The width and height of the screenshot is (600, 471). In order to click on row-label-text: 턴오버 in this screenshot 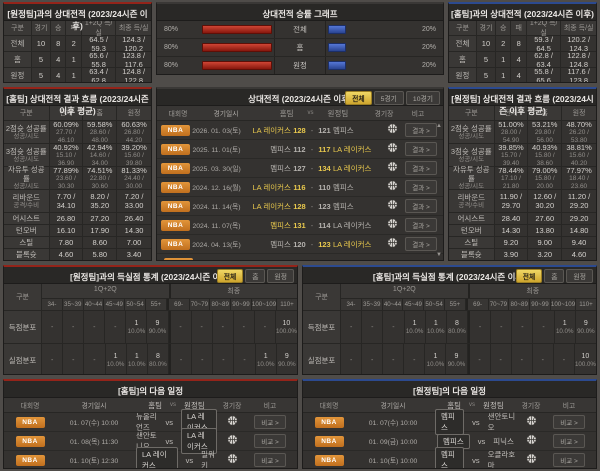, I will do `click(26, 230)`.